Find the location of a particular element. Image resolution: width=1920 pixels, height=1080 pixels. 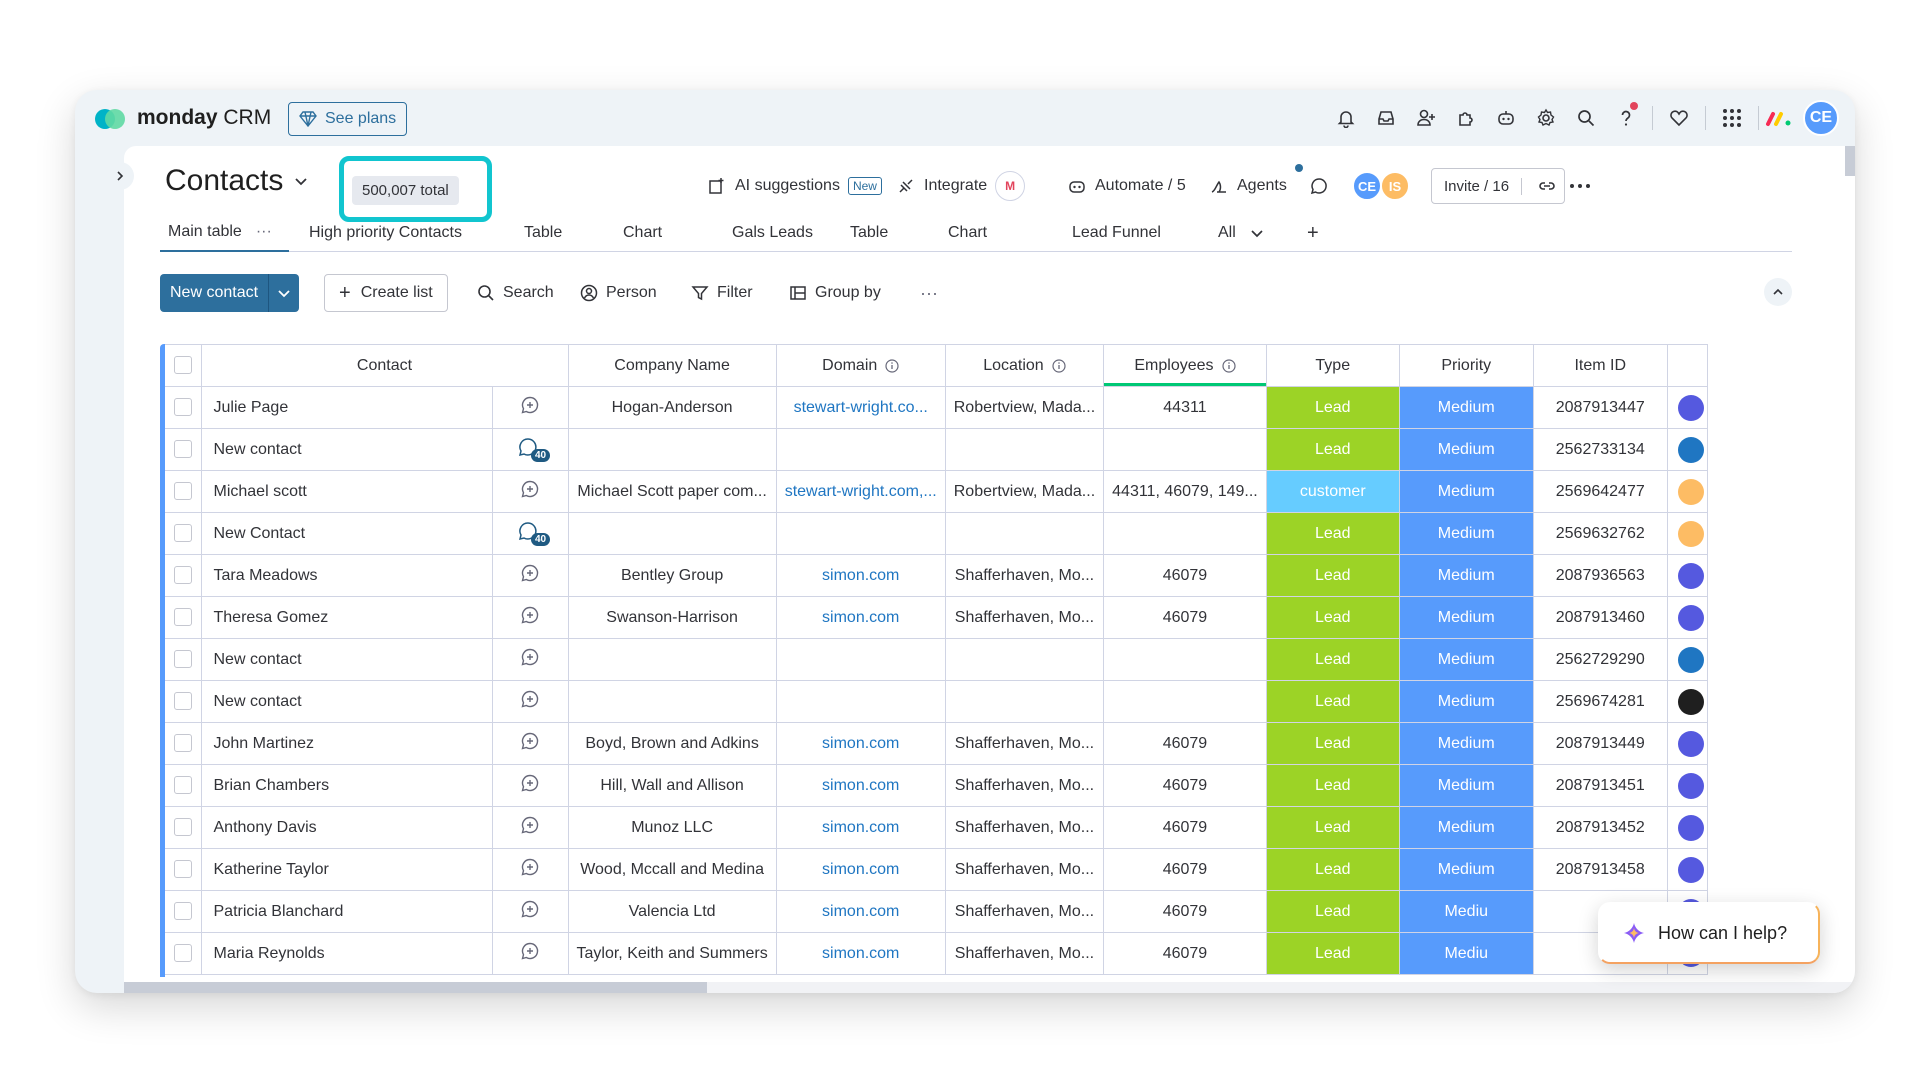

create-list-button: + Create list is located at coordinates (386, 293).